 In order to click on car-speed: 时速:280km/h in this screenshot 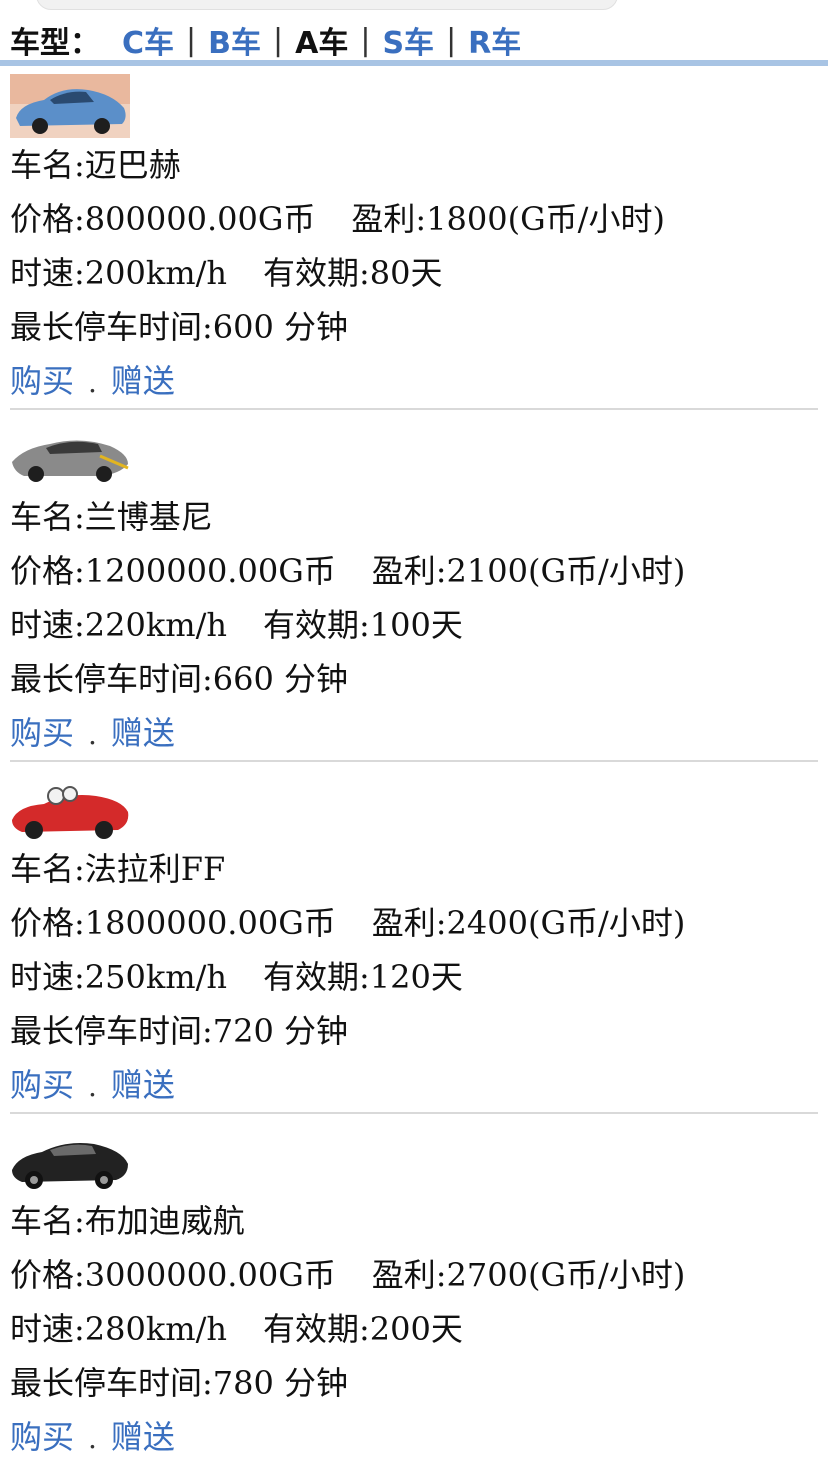, I will do `click(118, 1329)`.